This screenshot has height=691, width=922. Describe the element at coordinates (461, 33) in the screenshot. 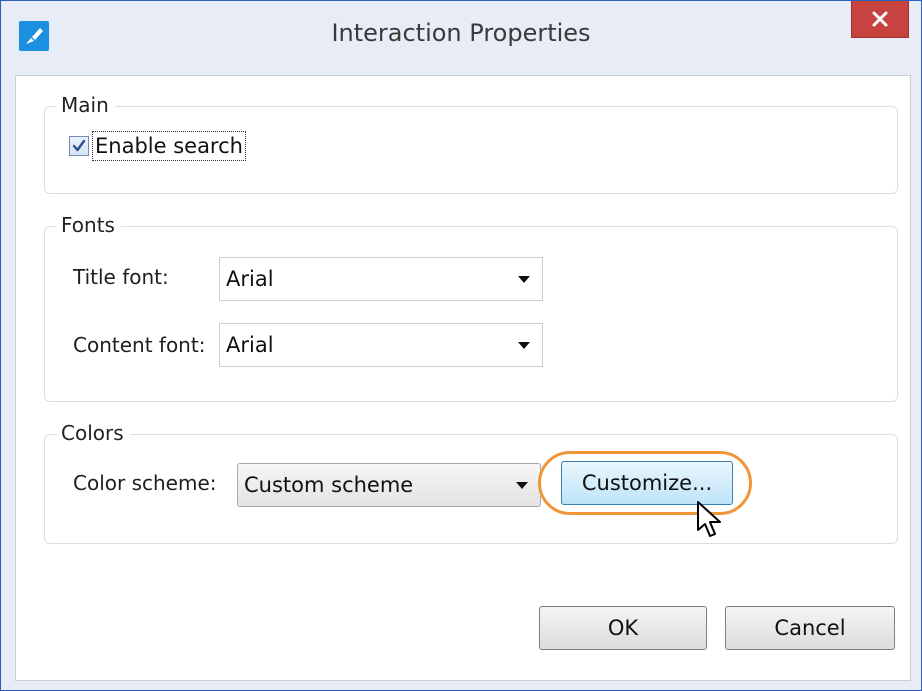

I see `dialog-title: Interaction Properties` at that location.